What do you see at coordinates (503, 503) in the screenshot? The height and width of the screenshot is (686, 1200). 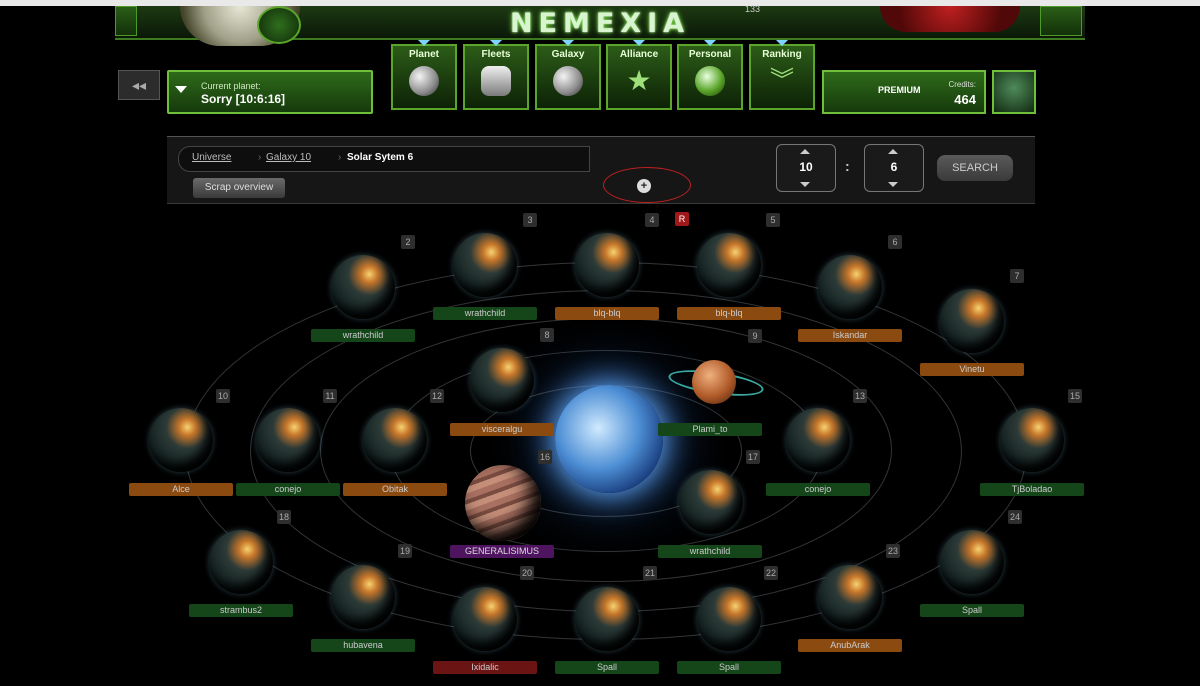 I see `gas-giant-planet` at bounding box center [503, 503].